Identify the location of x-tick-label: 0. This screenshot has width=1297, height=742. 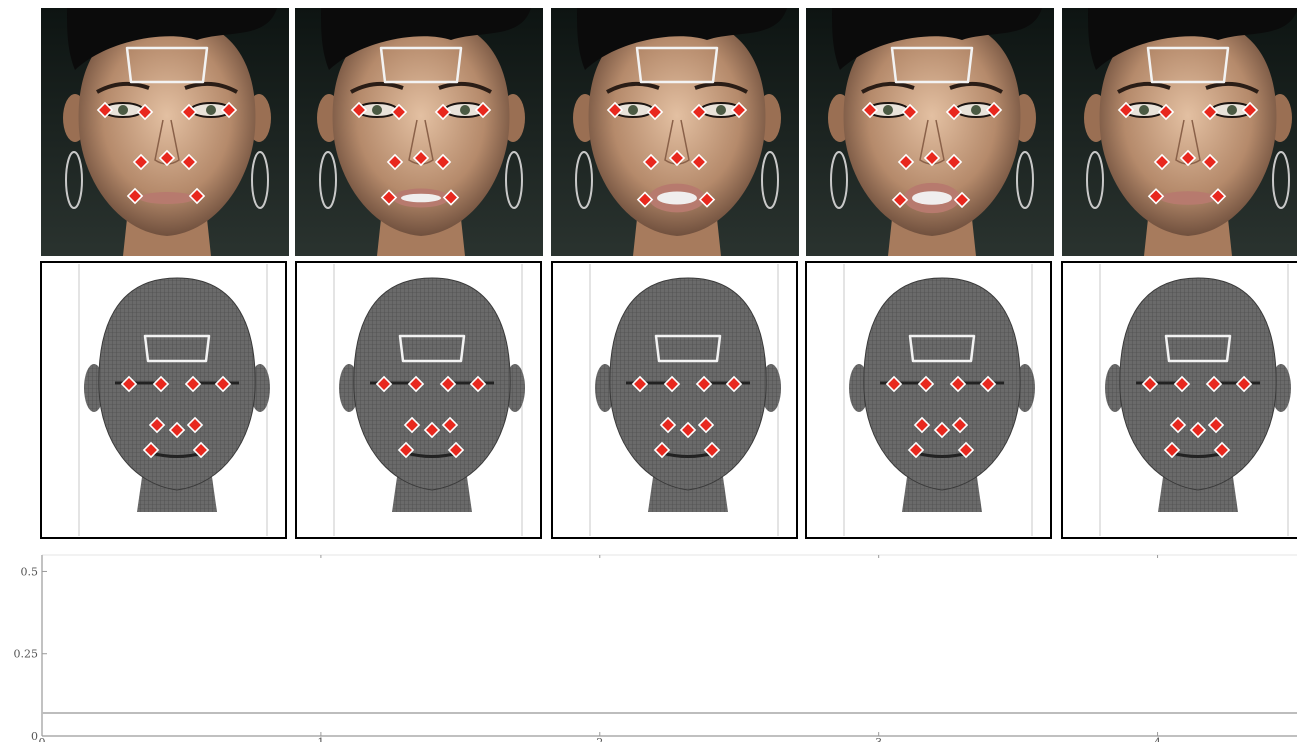
(42, 739).